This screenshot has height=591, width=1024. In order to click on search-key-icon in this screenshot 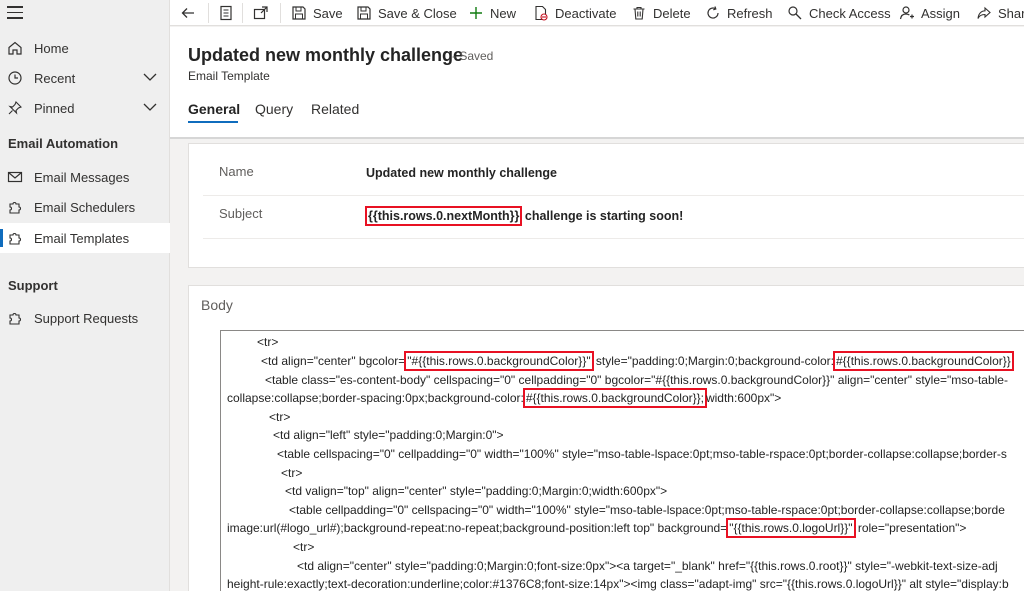, I will do `click(795, 13)`.